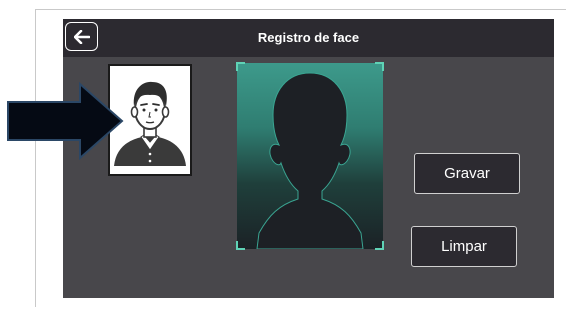 The image size is (566, 310). Describe the element at coordinates (379, 66) in the screenshot. I see `preview-corner-top-right` at that location.